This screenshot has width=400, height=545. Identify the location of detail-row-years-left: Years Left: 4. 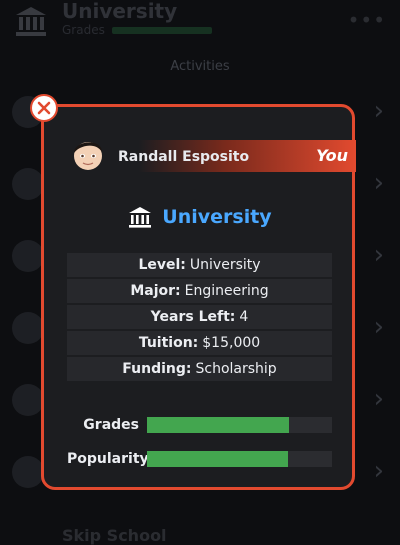
(199, 317).